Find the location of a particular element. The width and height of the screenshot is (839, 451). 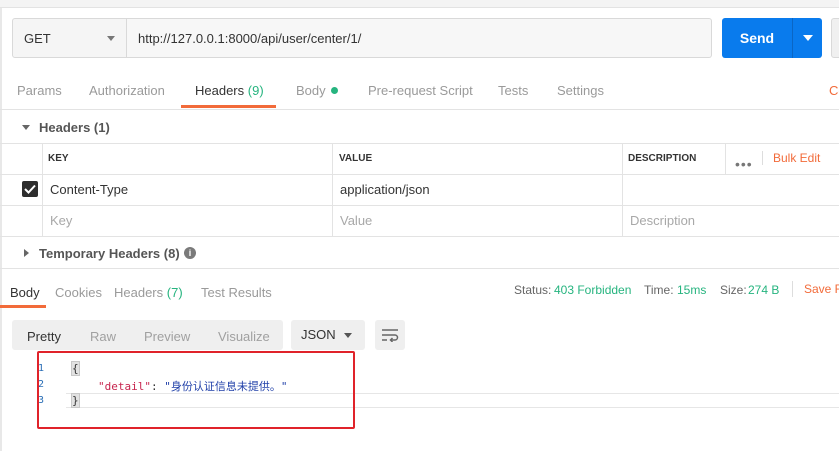

send-label: Send is located at coordinates (757, 38).